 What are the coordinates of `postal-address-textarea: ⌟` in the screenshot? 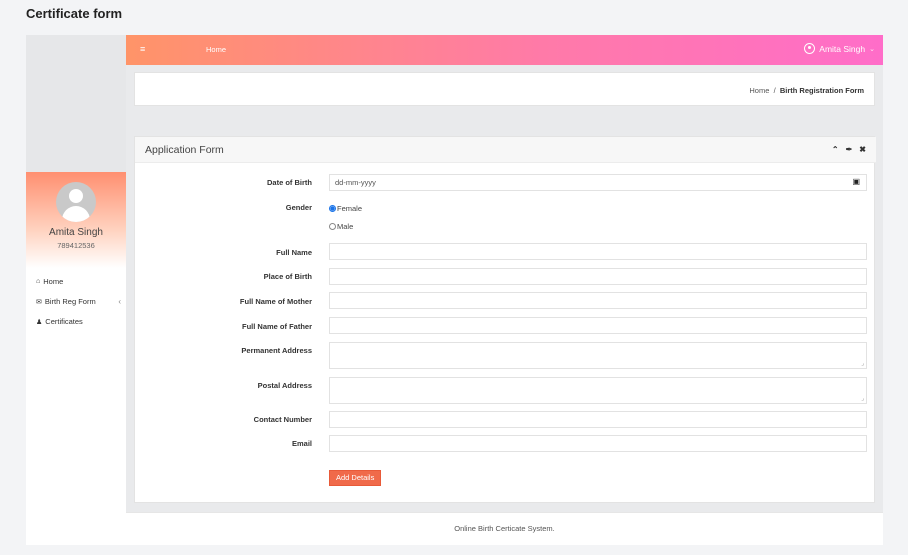 It's located at (598, 390).